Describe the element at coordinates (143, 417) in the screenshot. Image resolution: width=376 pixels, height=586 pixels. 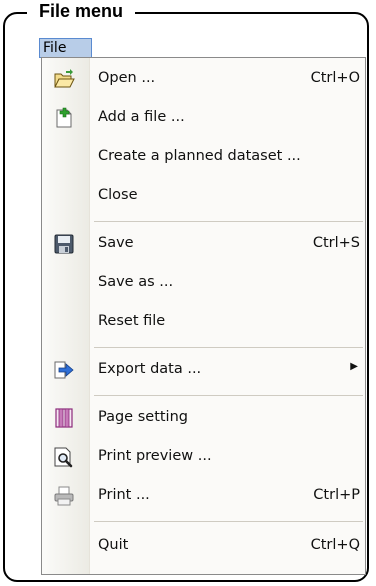
I see `menu-item-label: Page setting` at that location.